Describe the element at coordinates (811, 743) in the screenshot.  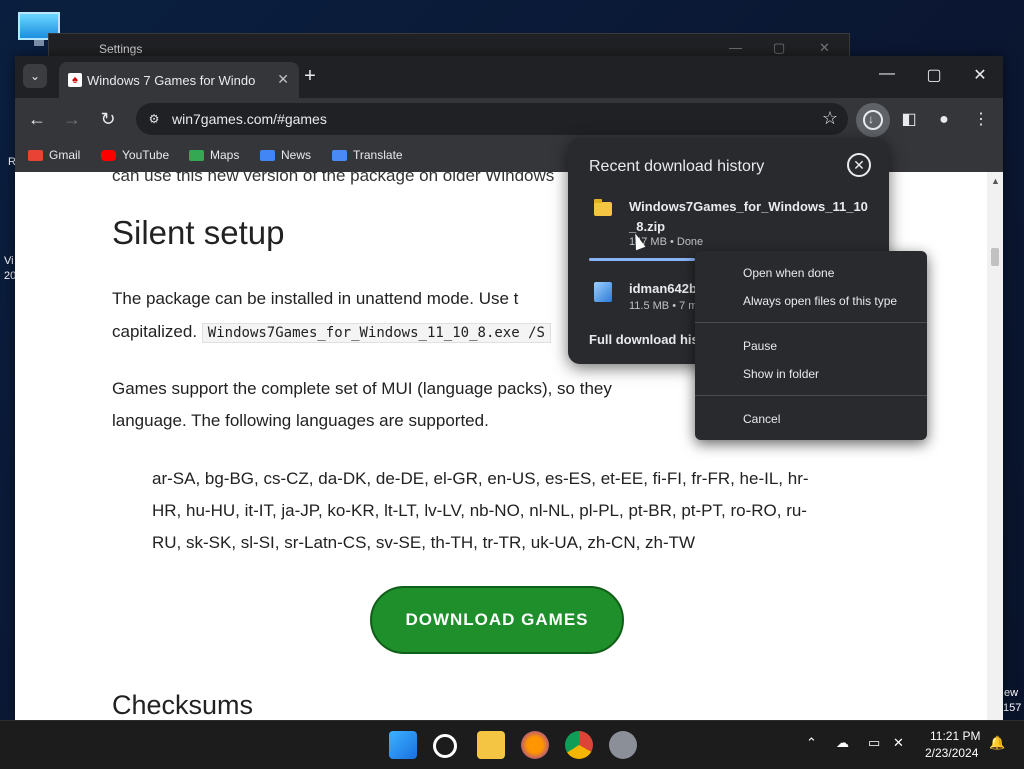
I see `tray-overflow-icon: ⌃` at that location.